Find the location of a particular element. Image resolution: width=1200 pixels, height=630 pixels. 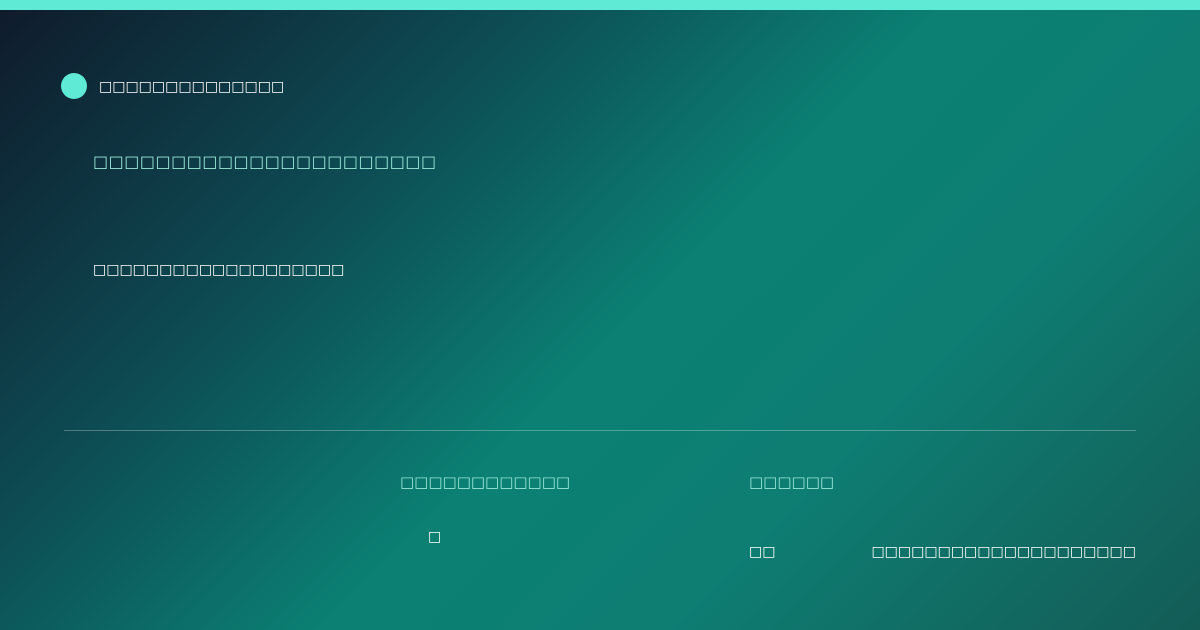

hero-subline: □□□□□□□□□□□□□□□□□□□ is located at coordinates (219, 270).